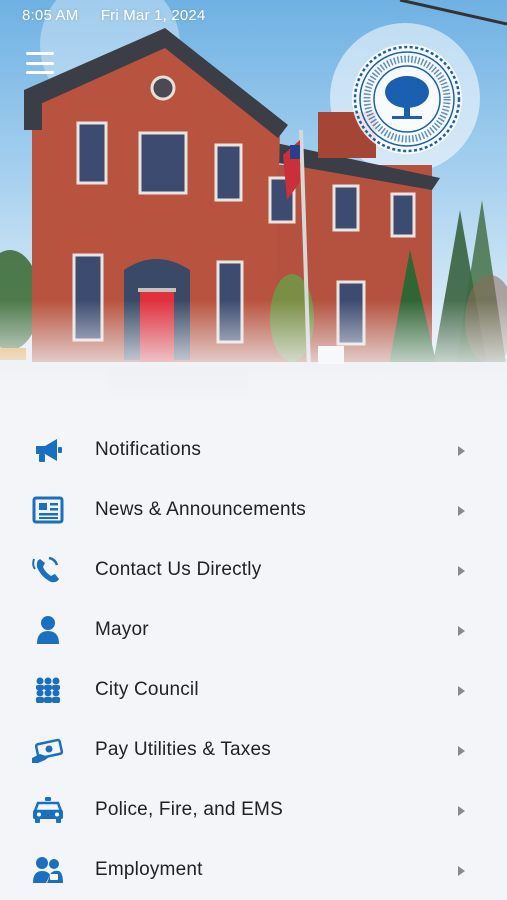 The width and height of the screenshot is (507, 900). What do you see at coordinates (201, 509) in the screenshot?
I see `menu-item-label: News & Announcements` at bounding box center [201, 509].